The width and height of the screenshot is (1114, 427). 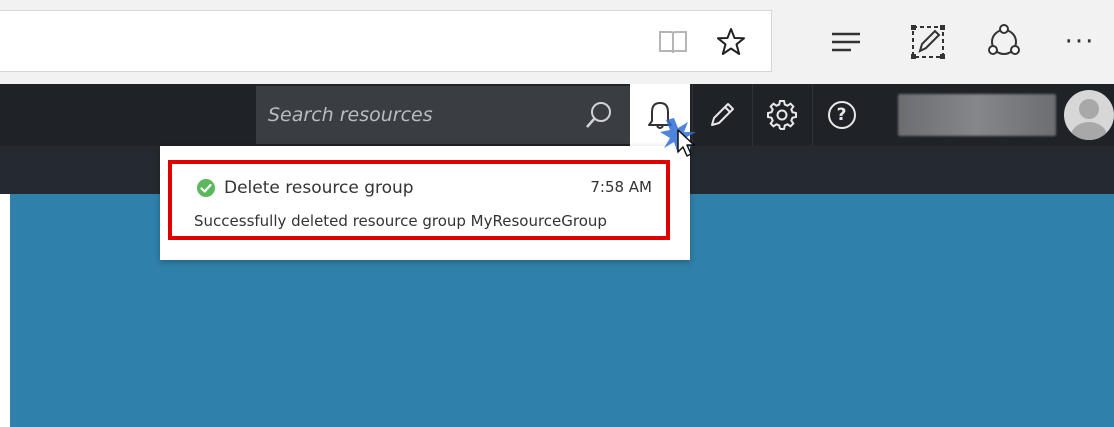 I want to click on help-label: ?, so click(x=841, y=114).